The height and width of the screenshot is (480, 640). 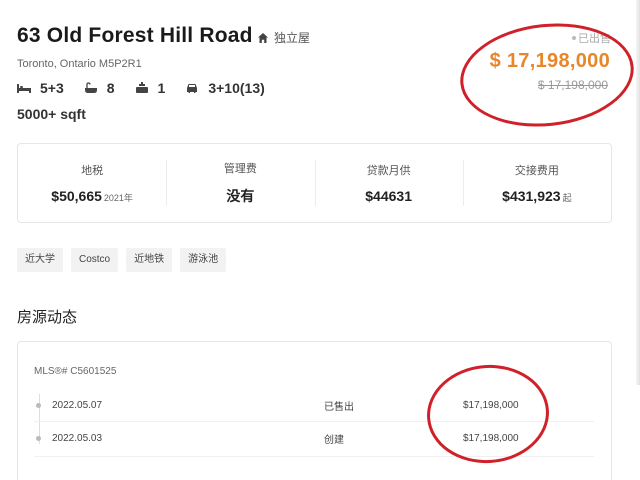 I want to click on stat-property-tax: 地税 $50,665 2021年, so click(x=92, y=183).